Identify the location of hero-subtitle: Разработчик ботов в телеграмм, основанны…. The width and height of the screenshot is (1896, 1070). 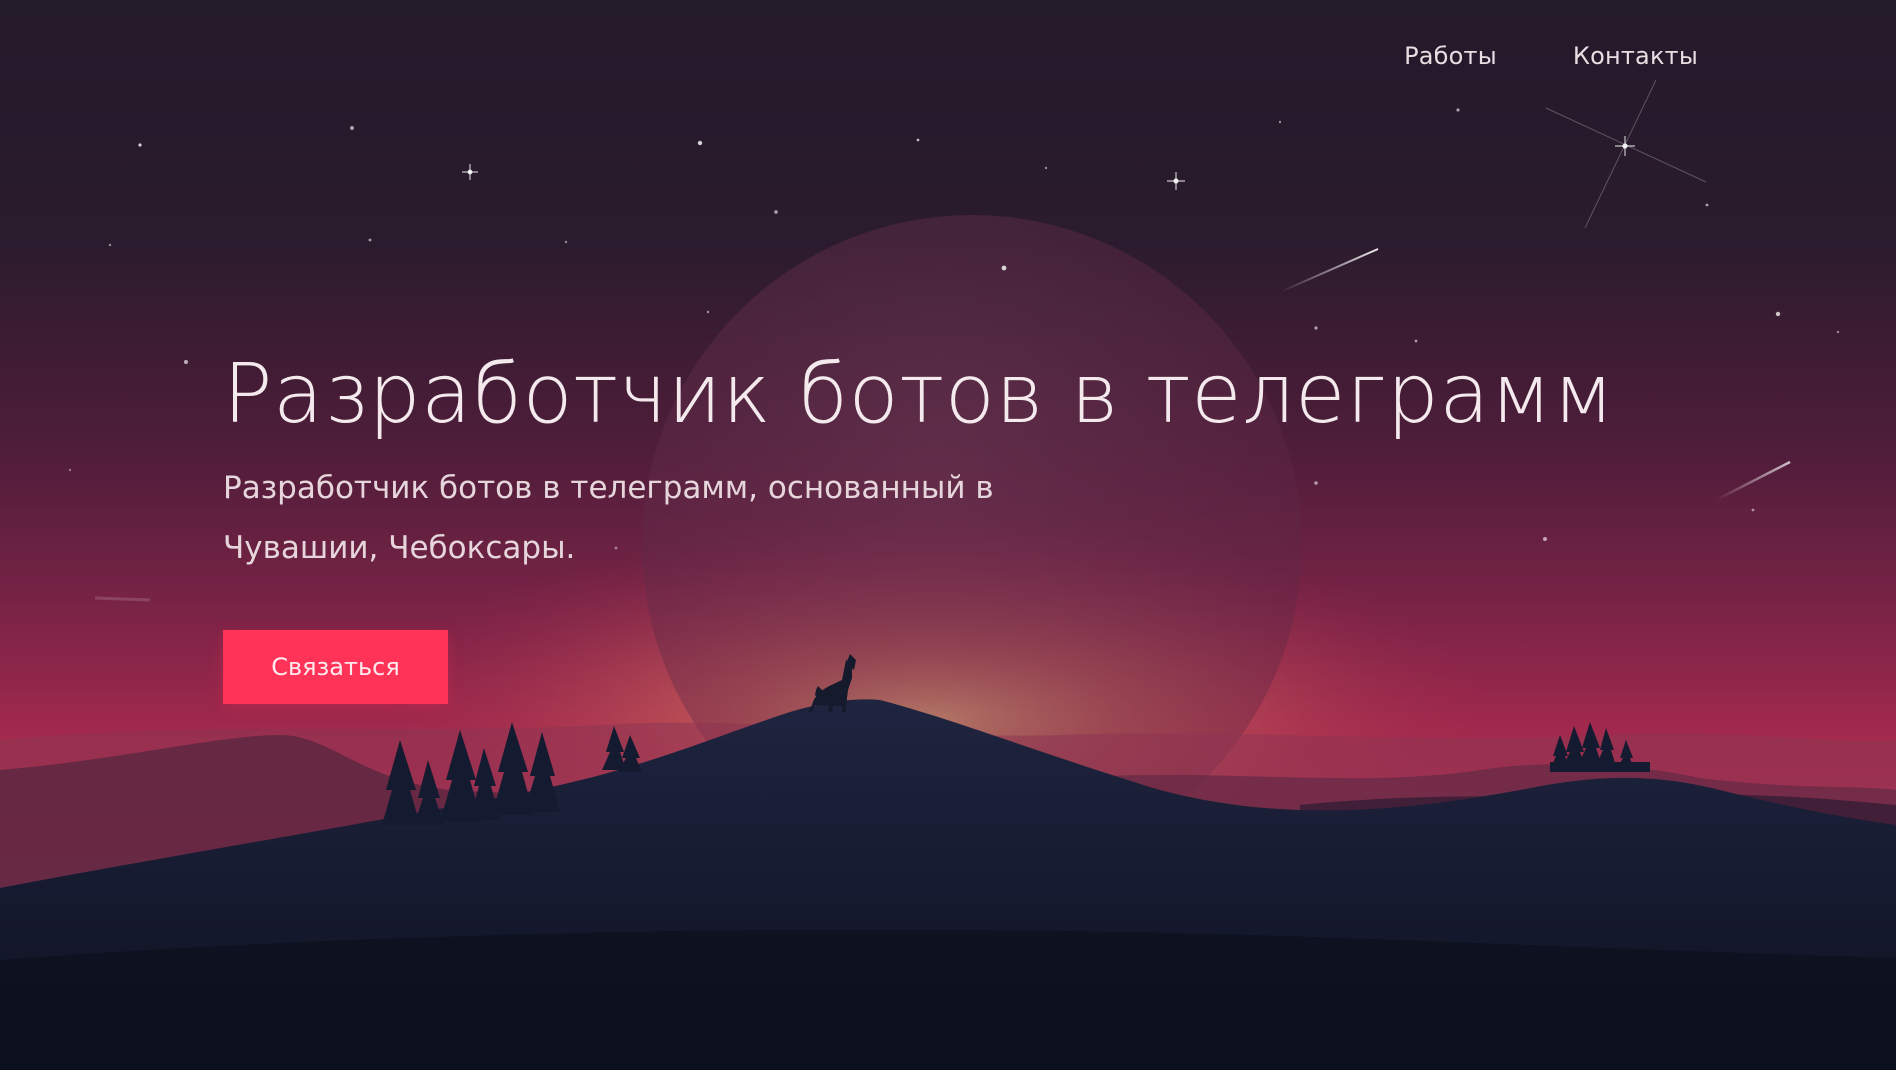
(608, 518).